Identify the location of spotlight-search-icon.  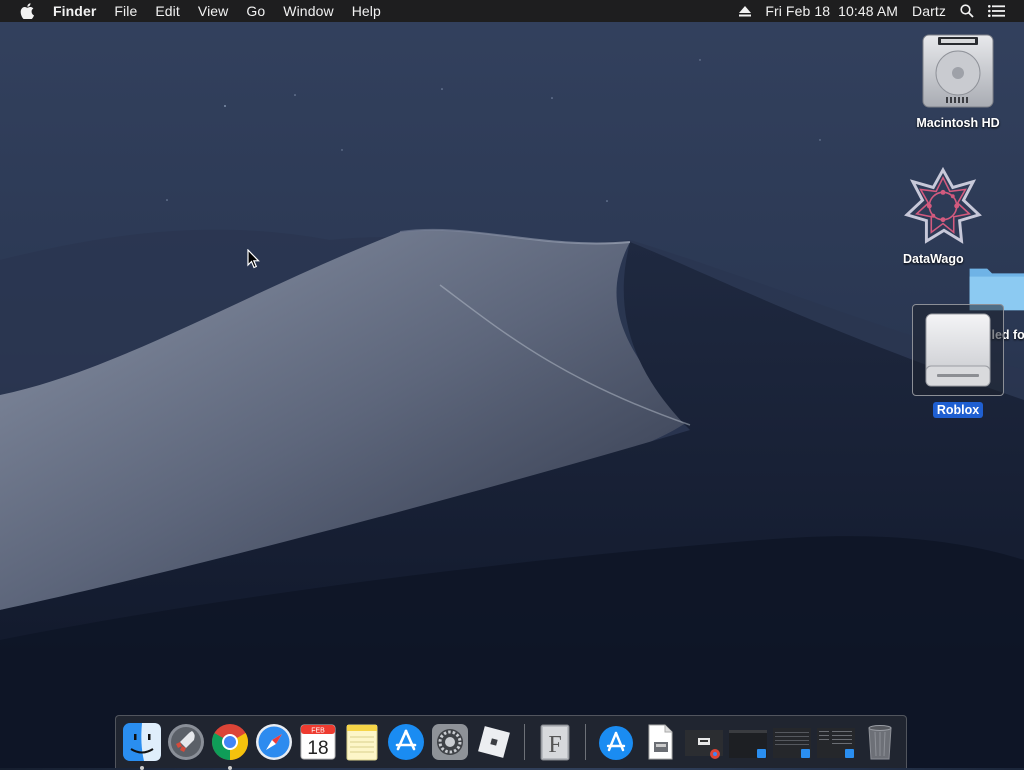
(967, 11).